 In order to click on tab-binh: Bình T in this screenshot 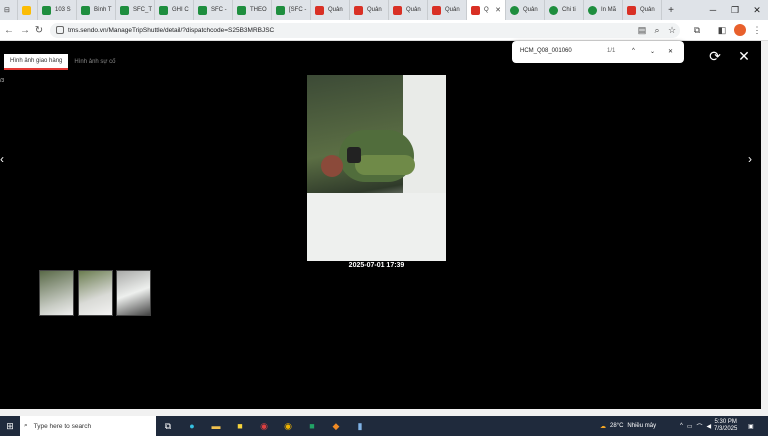, I will do `click(96, 10)`.